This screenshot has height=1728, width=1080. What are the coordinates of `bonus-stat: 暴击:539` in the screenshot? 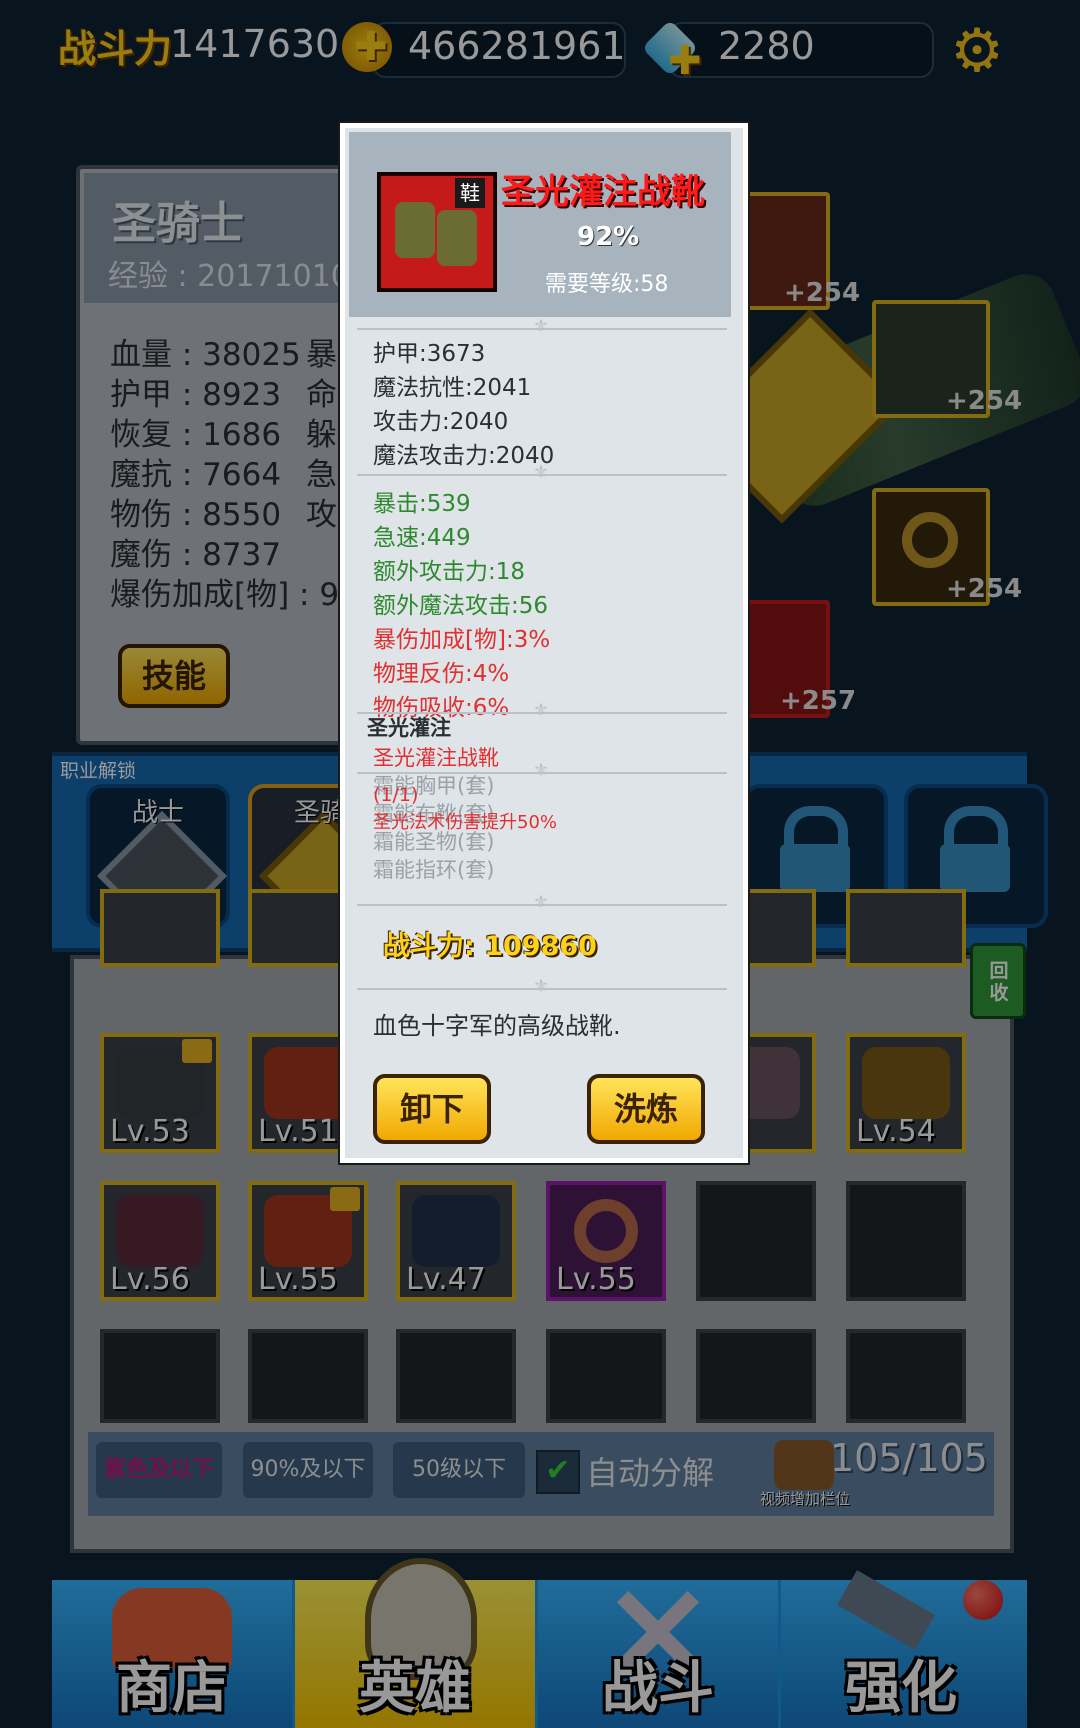 It's located at (422, 504).